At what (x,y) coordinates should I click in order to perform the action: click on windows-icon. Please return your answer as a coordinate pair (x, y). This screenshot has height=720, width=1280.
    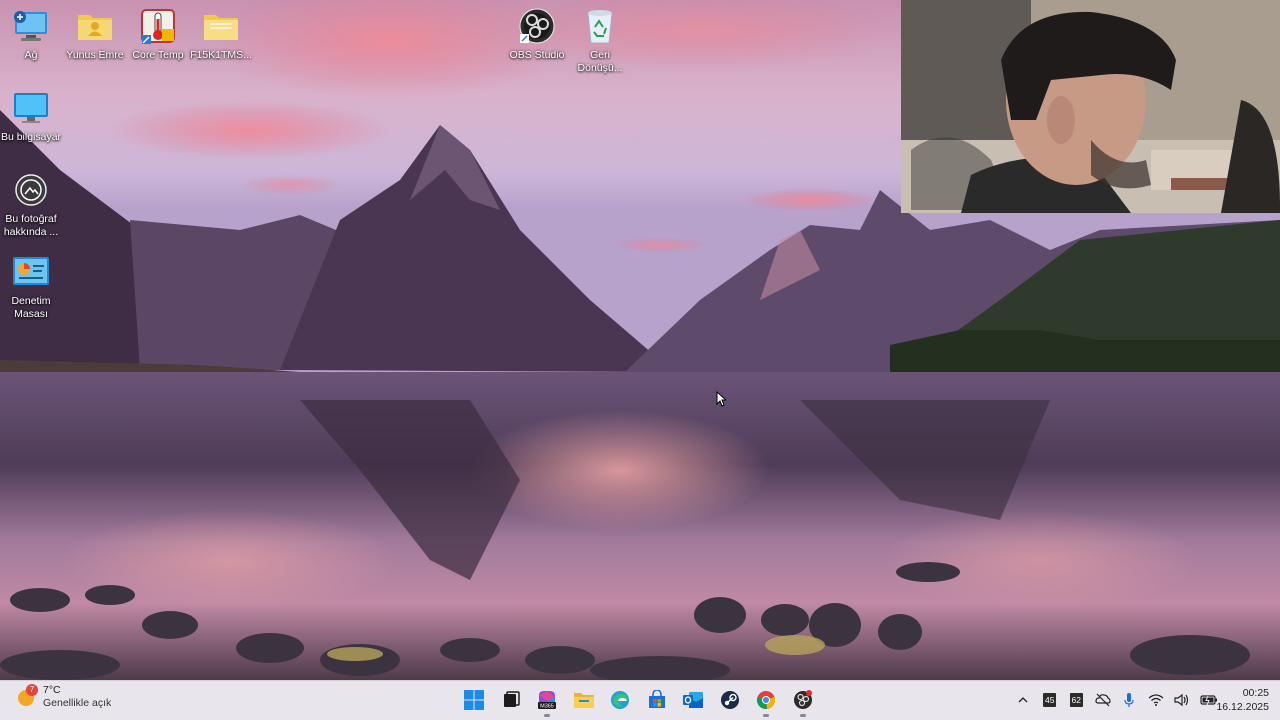
    Looking at the image, I should click on (474, 700).